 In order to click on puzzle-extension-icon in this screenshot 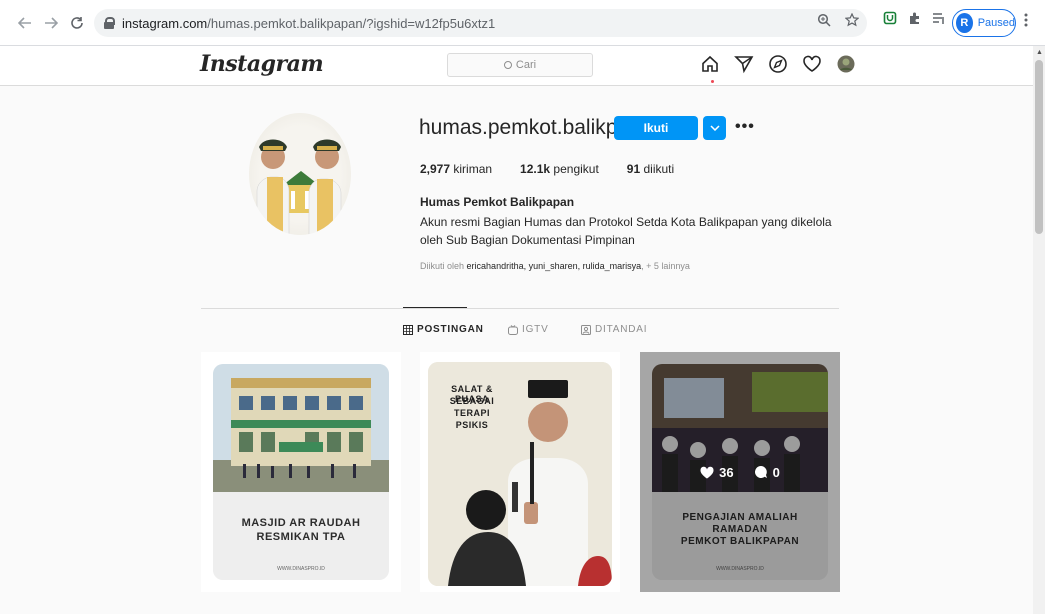, I will do `click(915, 18)`.